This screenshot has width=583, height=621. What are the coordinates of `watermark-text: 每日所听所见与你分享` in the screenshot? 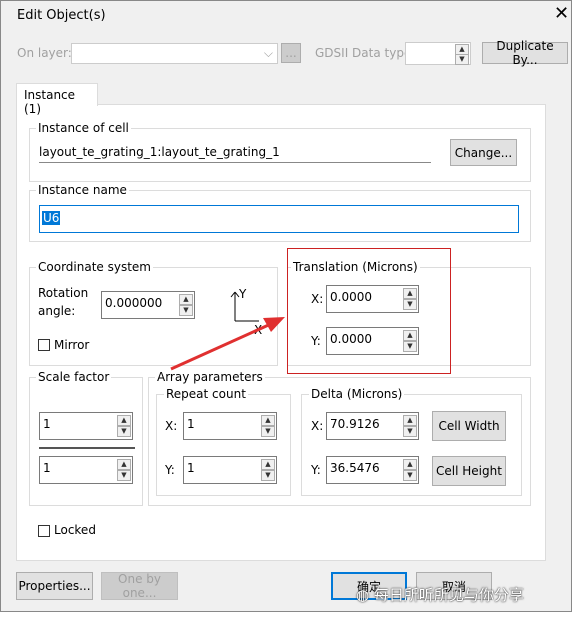 It's located at (448, 595).